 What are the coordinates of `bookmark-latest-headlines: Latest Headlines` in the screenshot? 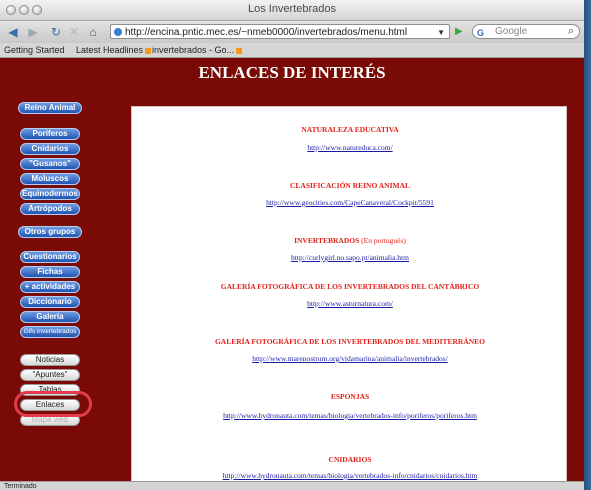 It's located at (114, 50).